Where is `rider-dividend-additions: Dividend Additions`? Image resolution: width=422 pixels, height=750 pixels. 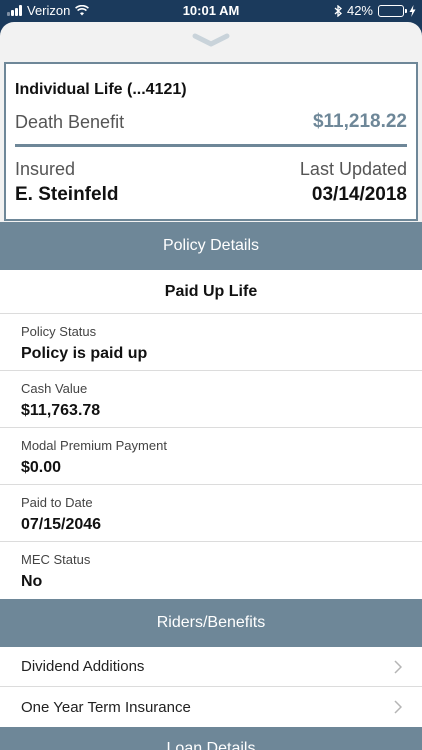 rider-dividend-additions: Dividend Additions is located at coordinates (211, 667).